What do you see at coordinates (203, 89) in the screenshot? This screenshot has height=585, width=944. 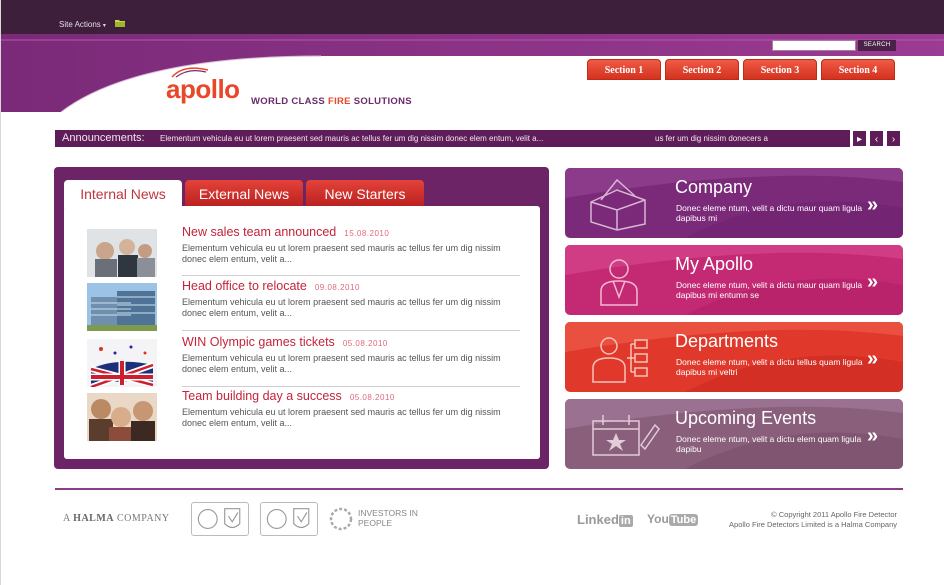 I see `logo-text: apollo` at bounding box center [203, 89].